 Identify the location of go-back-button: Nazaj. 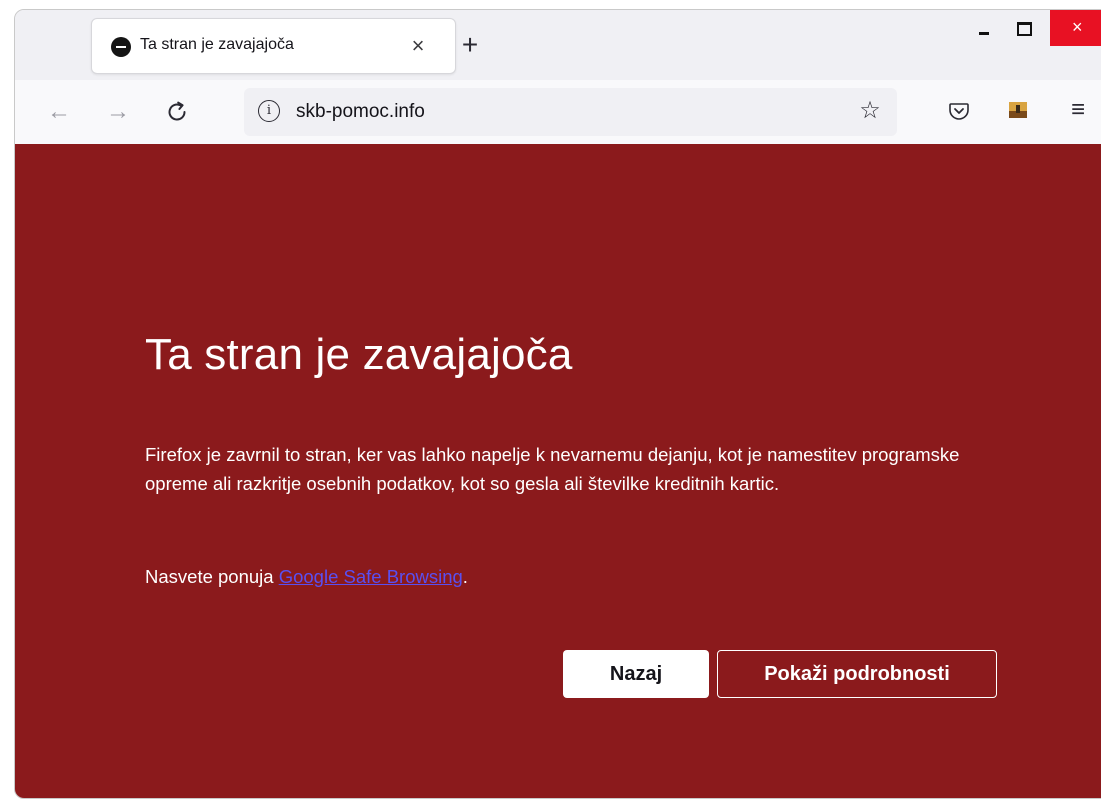
(636, 674).